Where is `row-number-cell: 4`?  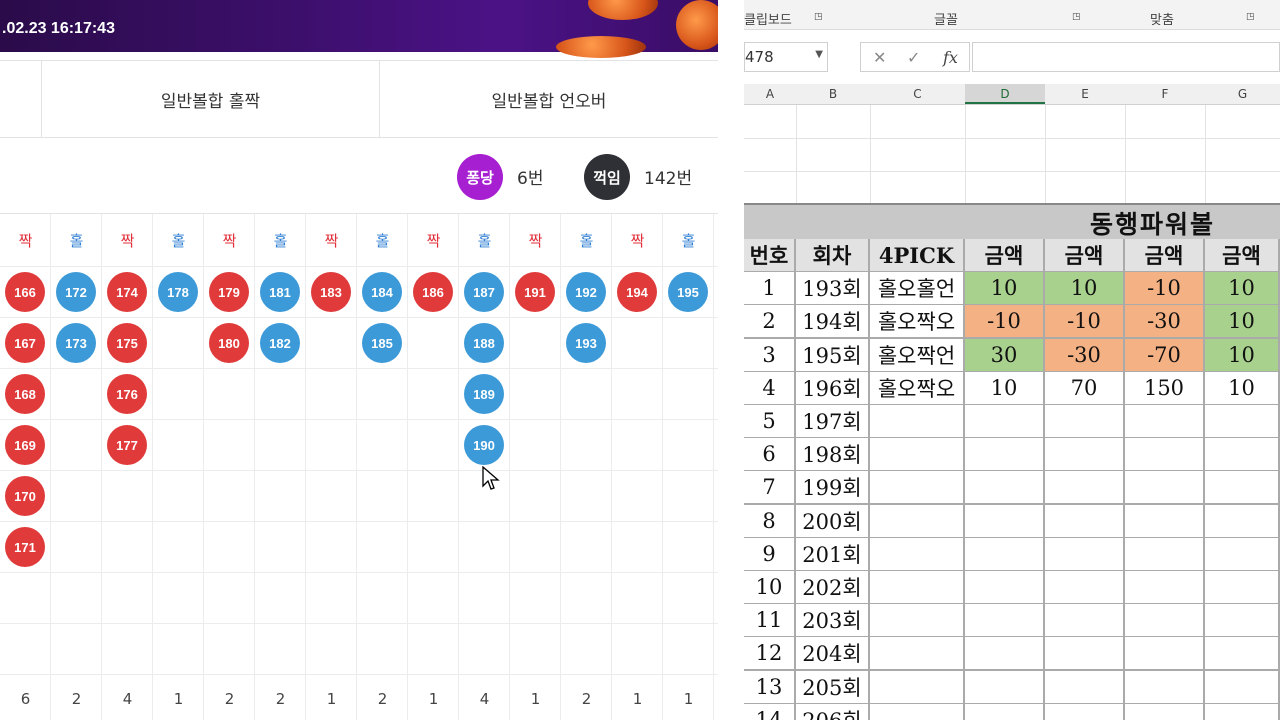 row-number-cell: 4 is located at coordinates (770, 389).